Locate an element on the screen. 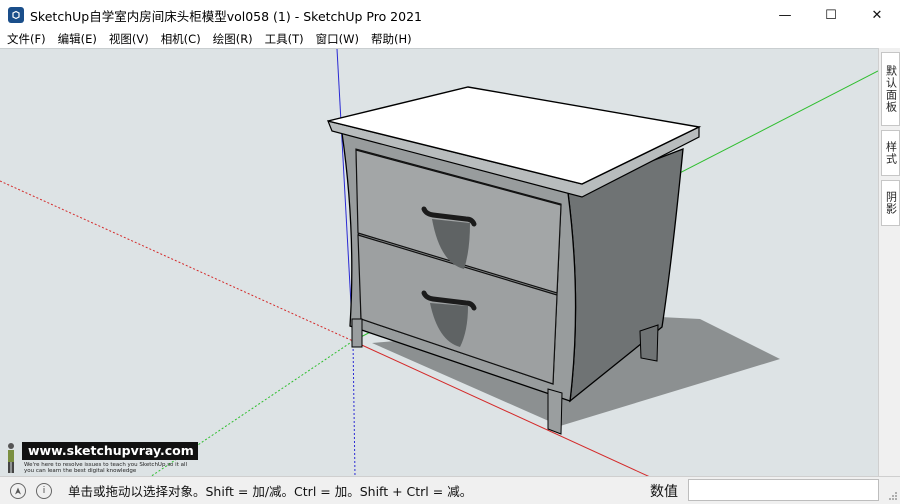  minimize-button: — is located at coordinates (785, 15).